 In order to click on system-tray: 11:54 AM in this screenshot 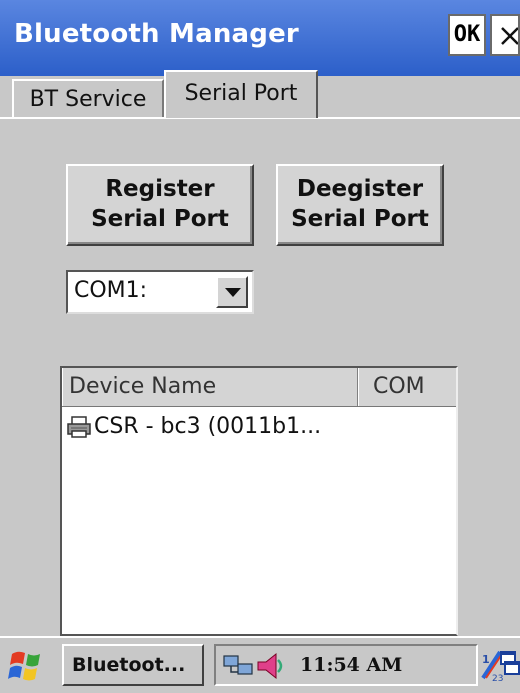, I will do `click(346, 665)`.